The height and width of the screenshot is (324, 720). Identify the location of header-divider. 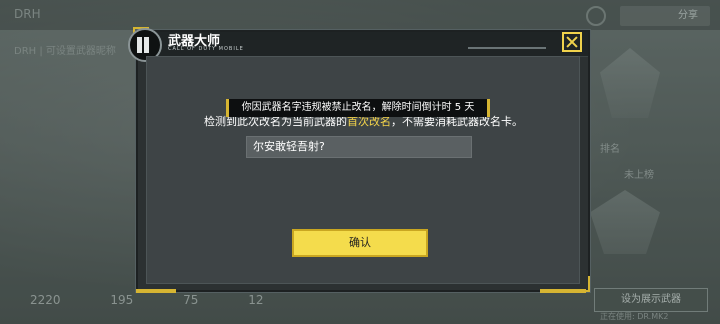
(507, 48).